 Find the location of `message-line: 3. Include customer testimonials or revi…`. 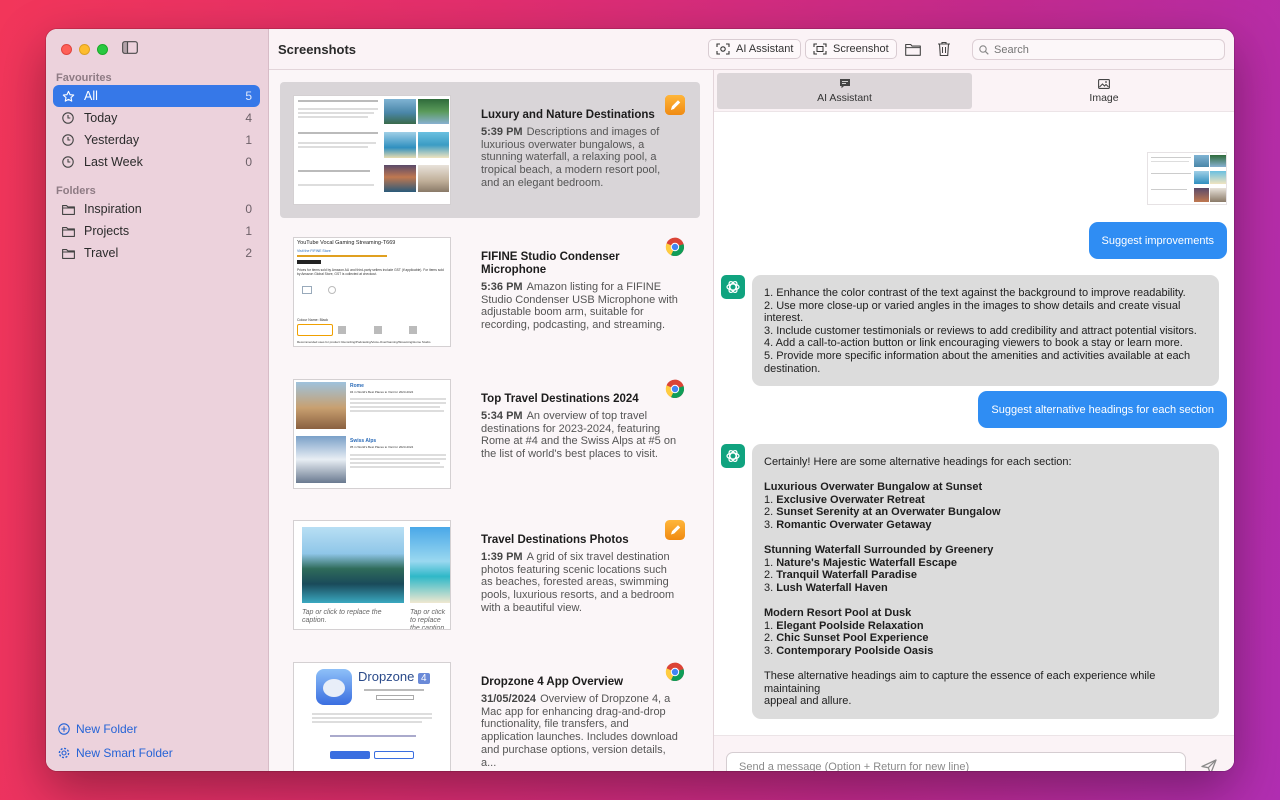

message-line: 3. Include customer testimonials or revi… is located at coordinates (980, 330).